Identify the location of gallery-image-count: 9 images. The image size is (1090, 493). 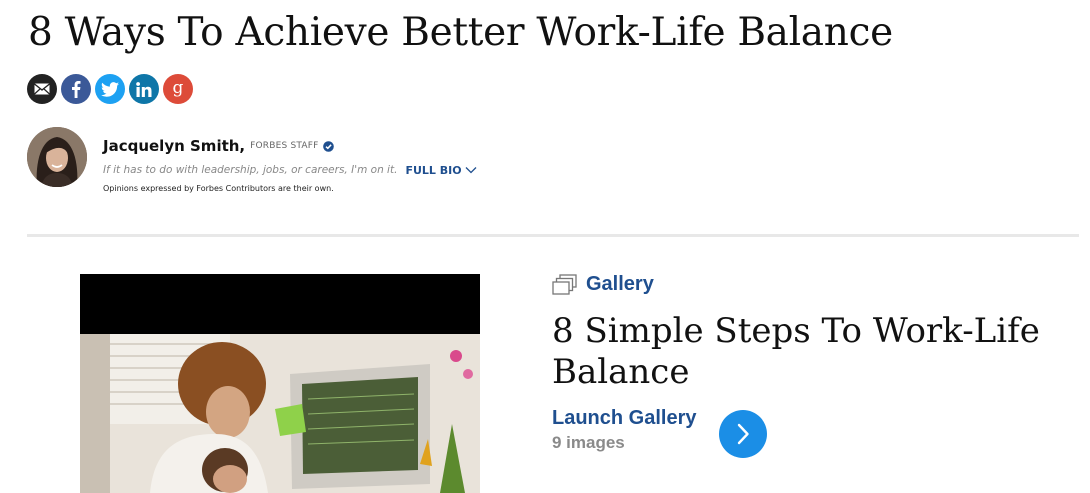
(588, 442).